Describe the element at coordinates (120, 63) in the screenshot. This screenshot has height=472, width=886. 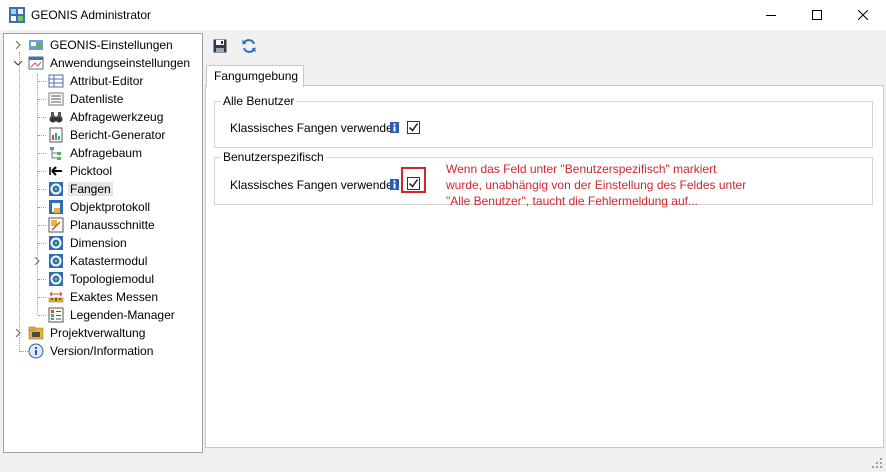
I see `tree-item-label: Anwendungseinstellungen` at that location.